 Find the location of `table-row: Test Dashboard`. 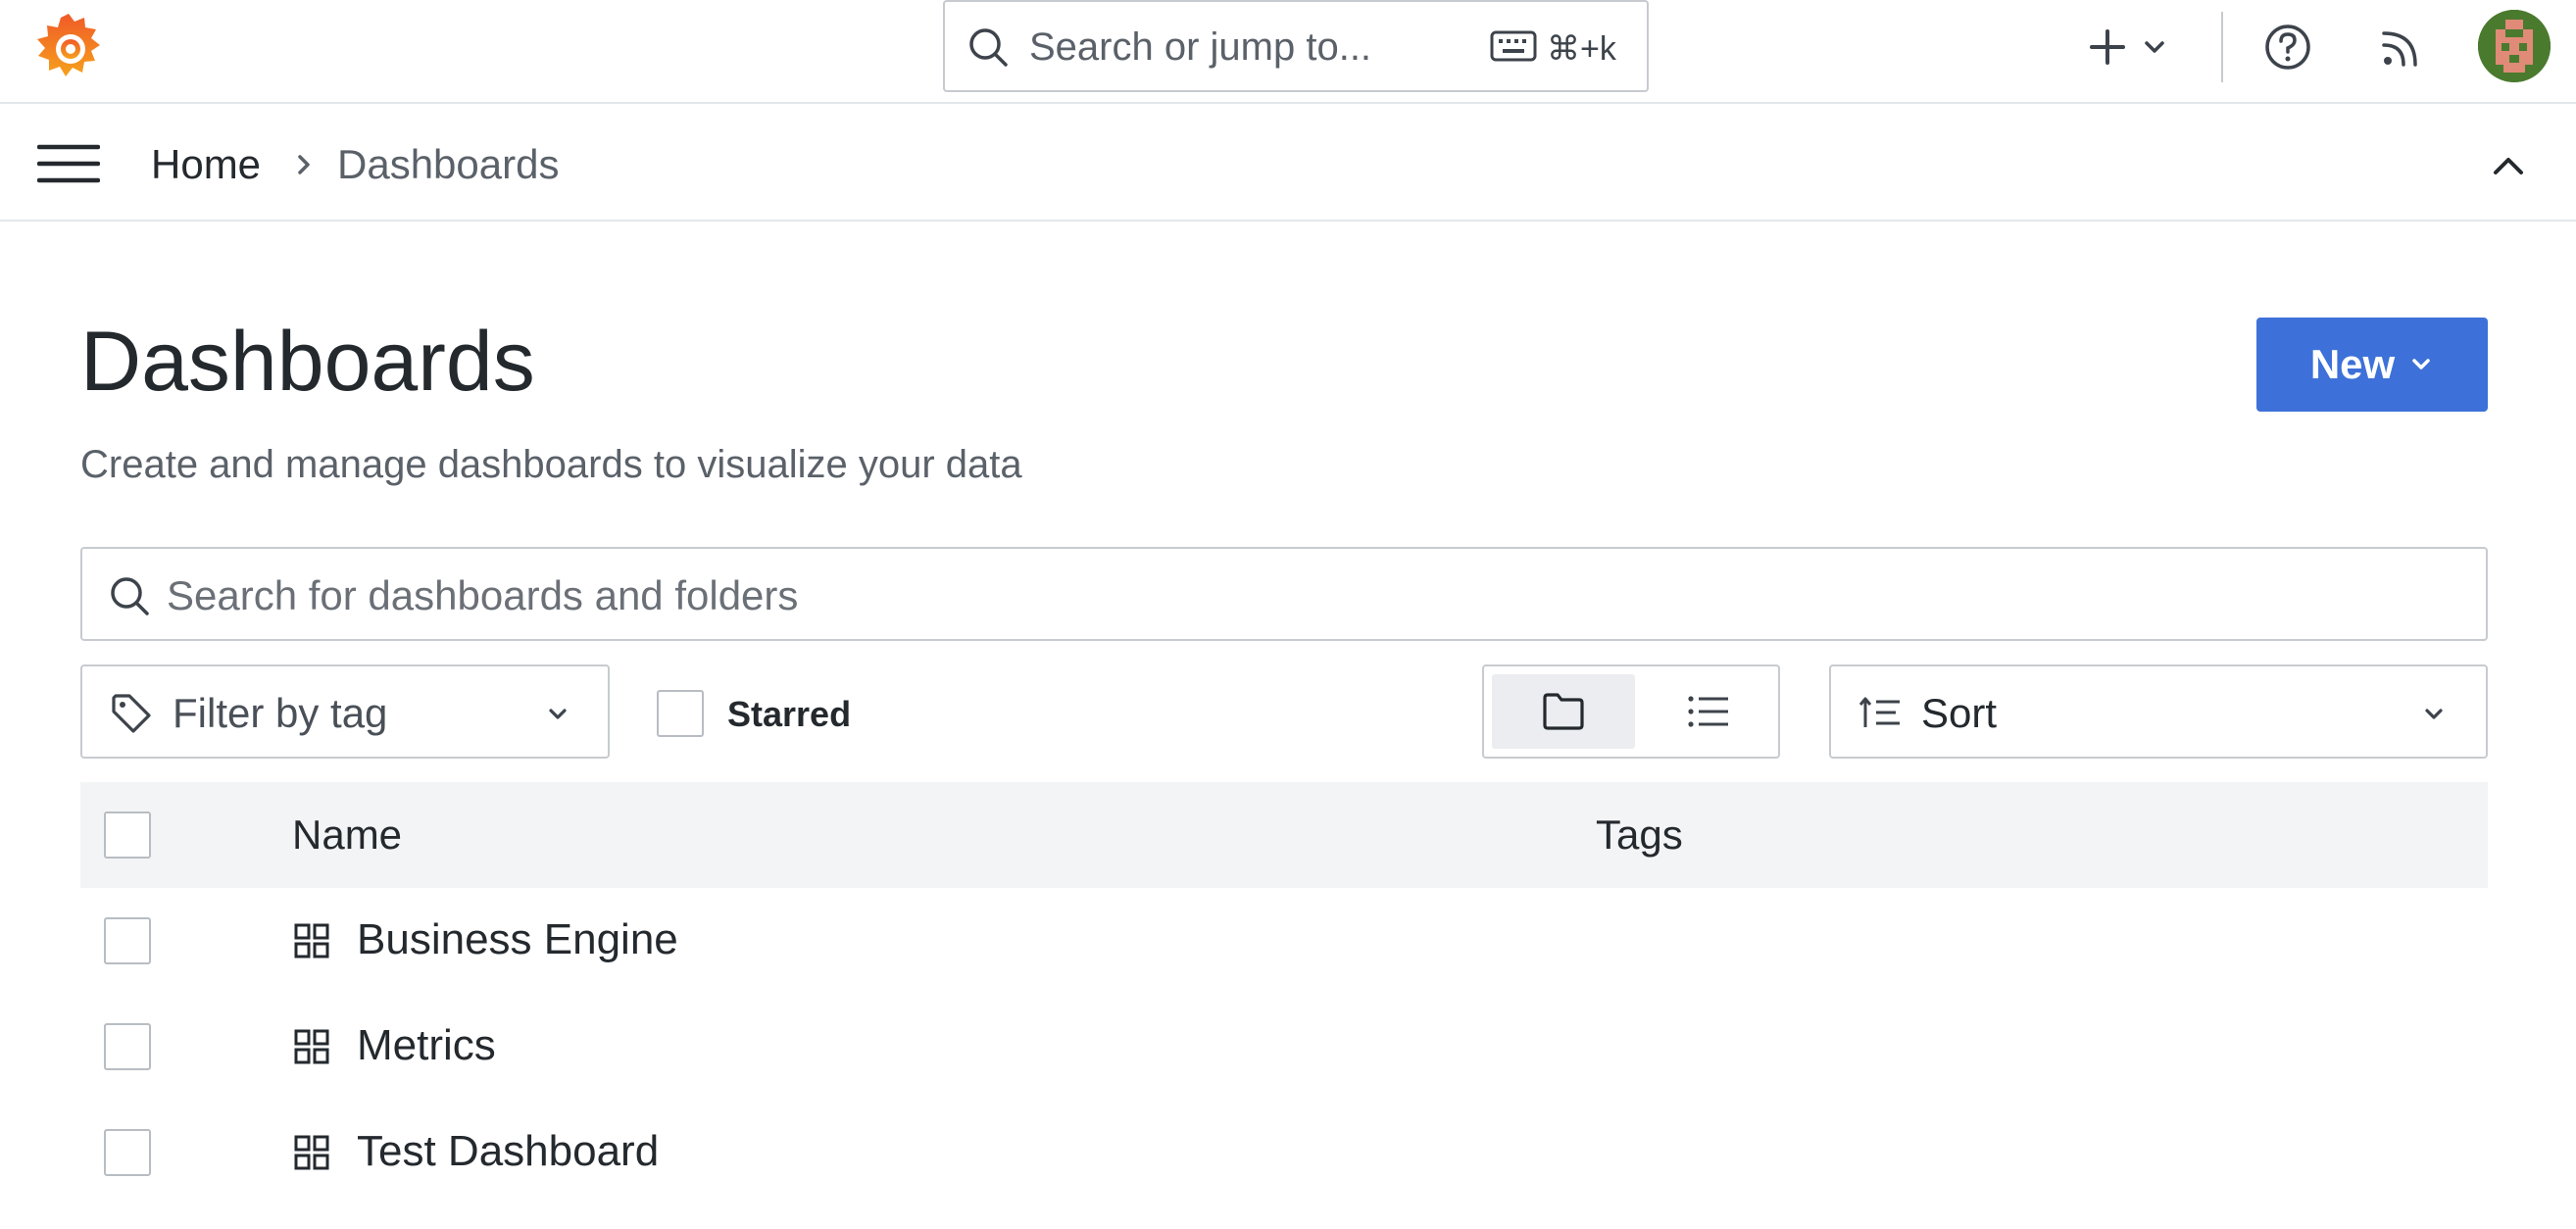

table-row: Test Dashboard is located at coordinates (1284, 1153).